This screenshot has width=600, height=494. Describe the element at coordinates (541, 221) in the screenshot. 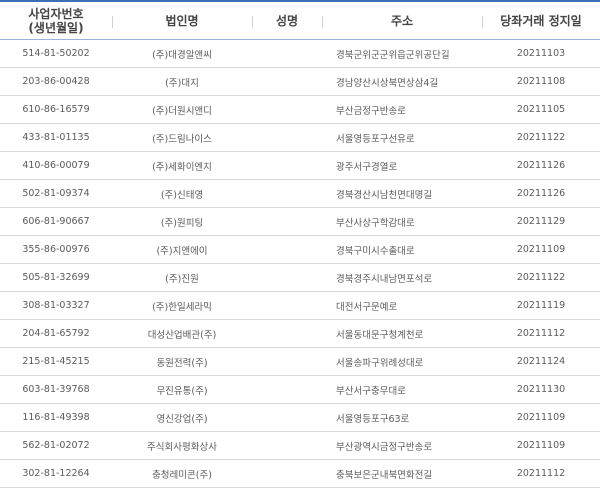

I see `date-cell: 20211129` at that location.